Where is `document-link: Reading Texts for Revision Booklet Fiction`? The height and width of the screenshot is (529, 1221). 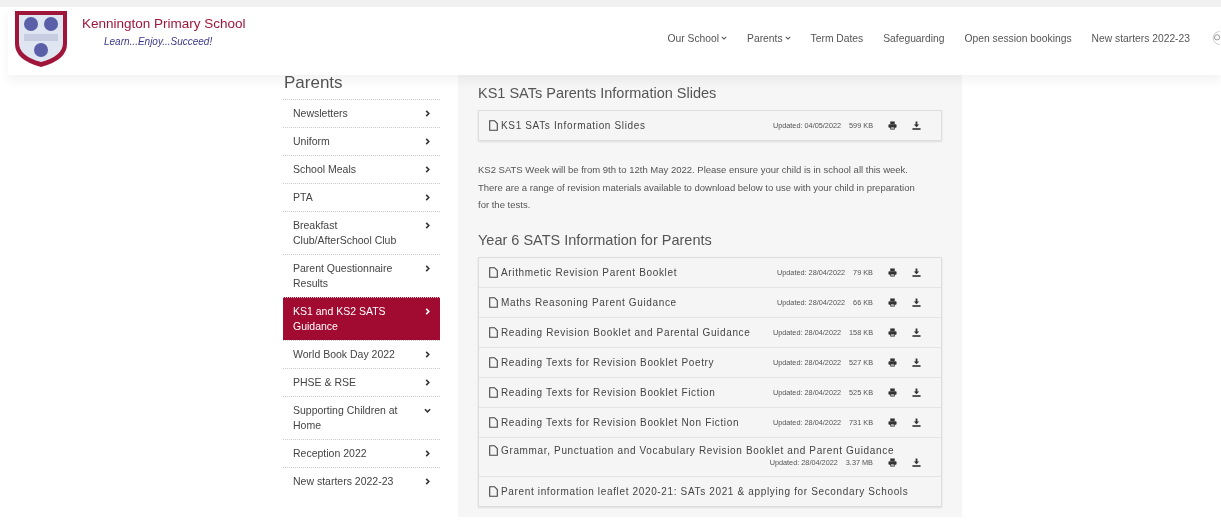 document-link: Reading Texts for Revision Booklet Fiction is located at coordinates (602, 392).